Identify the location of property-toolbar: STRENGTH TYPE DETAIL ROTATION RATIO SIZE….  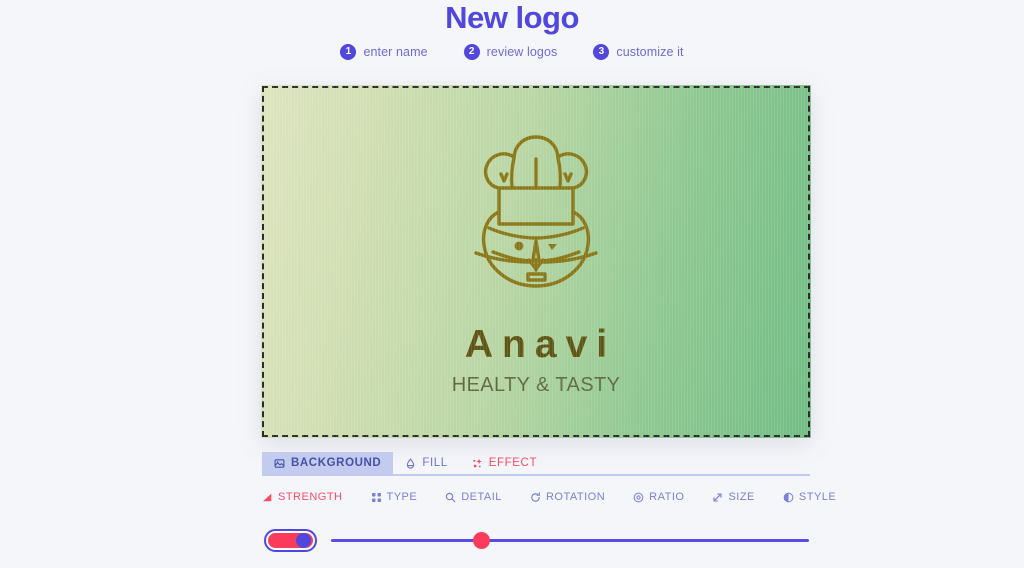
(549, 497).